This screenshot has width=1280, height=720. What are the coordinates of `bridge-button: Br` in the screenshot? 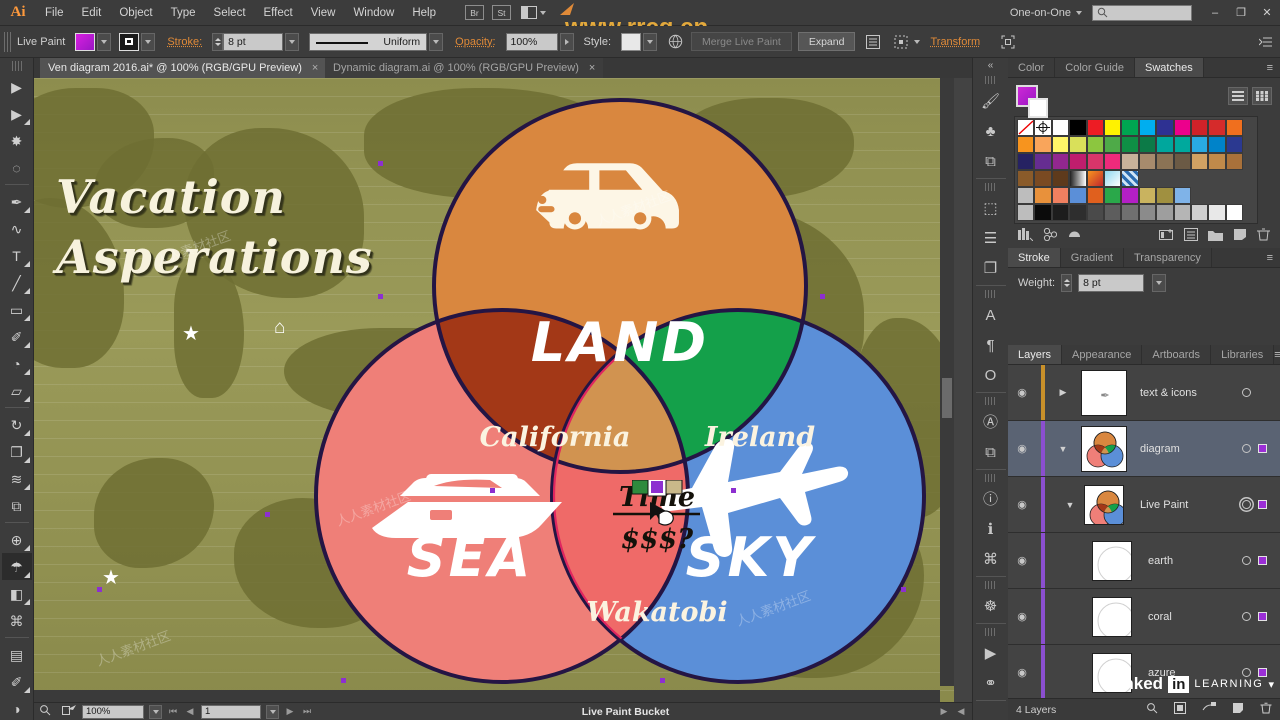 It's located at (474, 12).